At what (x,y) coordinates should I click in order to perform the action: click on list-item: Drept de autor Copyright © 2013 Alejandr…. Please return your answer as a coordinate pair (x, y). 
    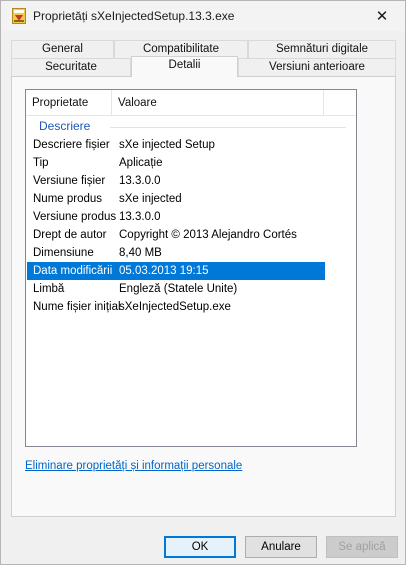
    Looking at the image, I should click on (176, 235).